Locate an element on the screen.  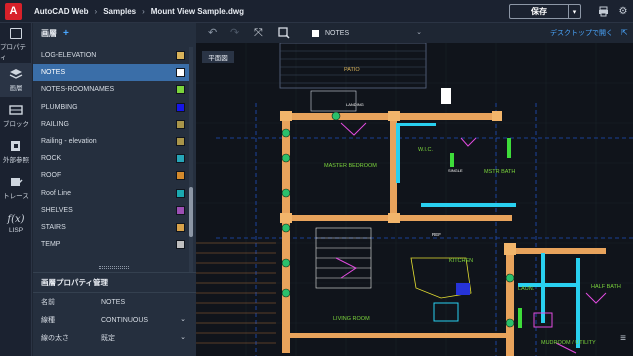
breadcrumb-app: AutoCAD Web is located at coordinates (61, 11).